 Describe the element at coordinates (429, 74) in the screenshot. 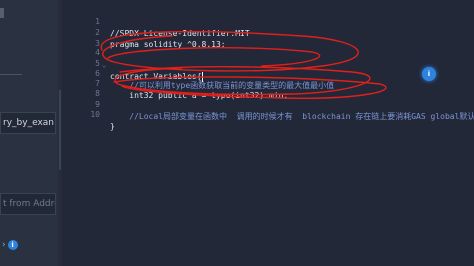

I see `floating-help-badge: i` at that location.